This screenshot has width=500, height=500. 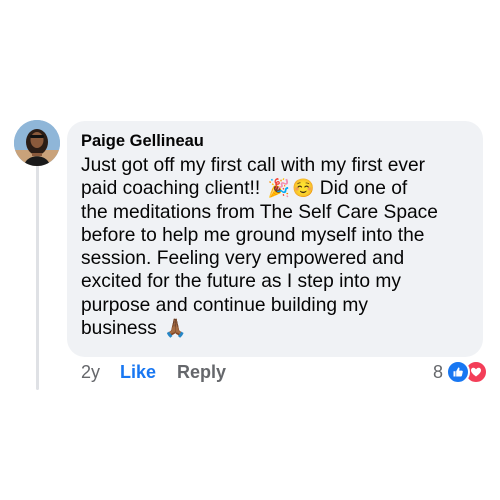 I want to click on comment-actions: 2y Like Reply, so click(x=153, y=372).